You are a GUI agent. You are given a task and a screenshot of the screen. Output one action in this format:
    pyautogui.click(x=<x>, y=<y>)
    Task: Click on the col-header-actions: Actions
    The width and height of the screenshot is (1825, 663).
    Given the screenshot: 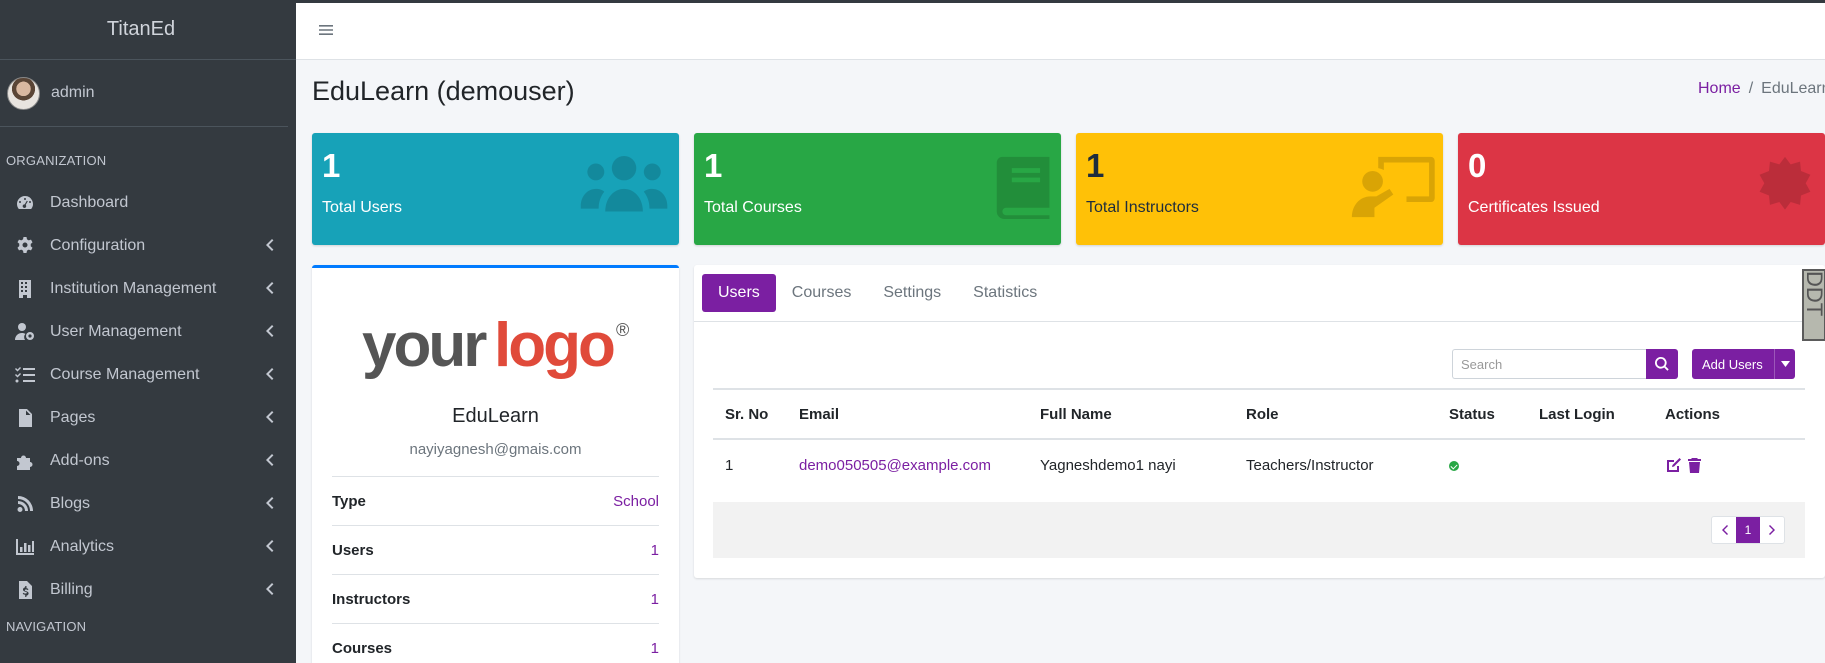 What is the action you would take?
    pyautogui.click(x=1729, y=414)
    